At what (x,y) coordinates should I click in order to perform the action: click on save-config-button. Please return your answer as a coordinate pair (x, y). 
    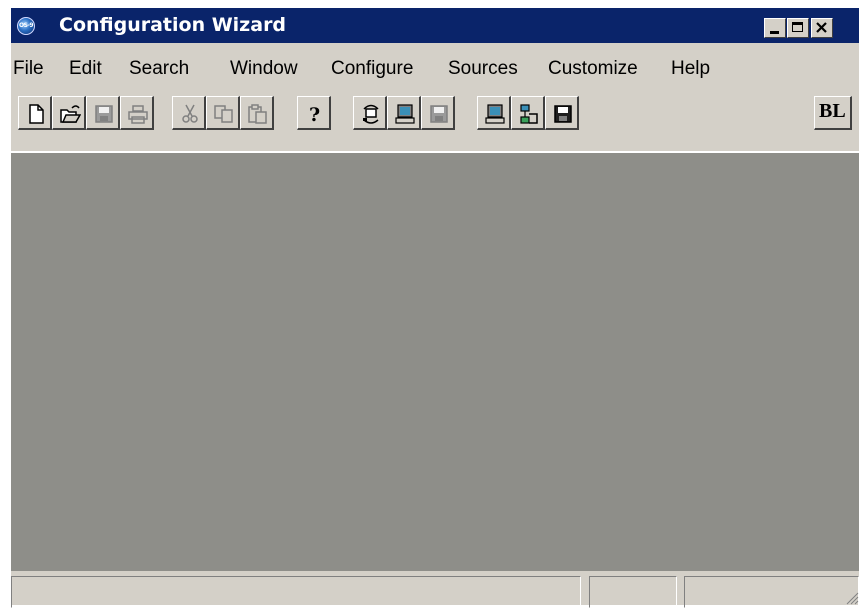
    Looking at the image, I should click on (438, 113).